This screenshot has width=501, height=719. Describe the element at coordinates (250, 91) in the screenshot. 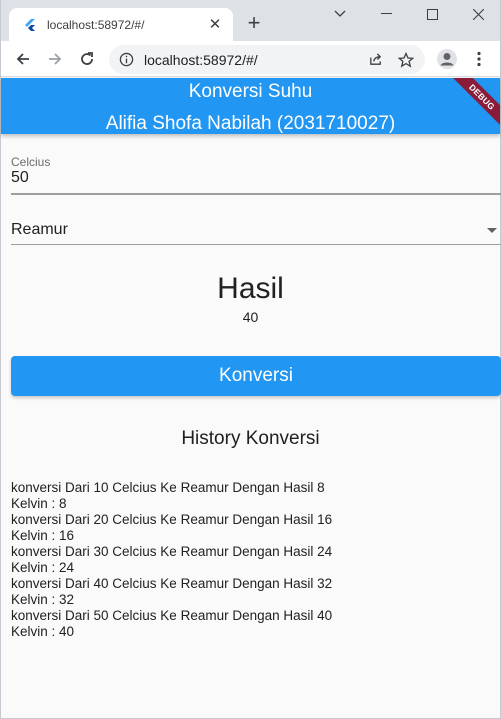

I see `app-title: Konversi Suhu` at that location.